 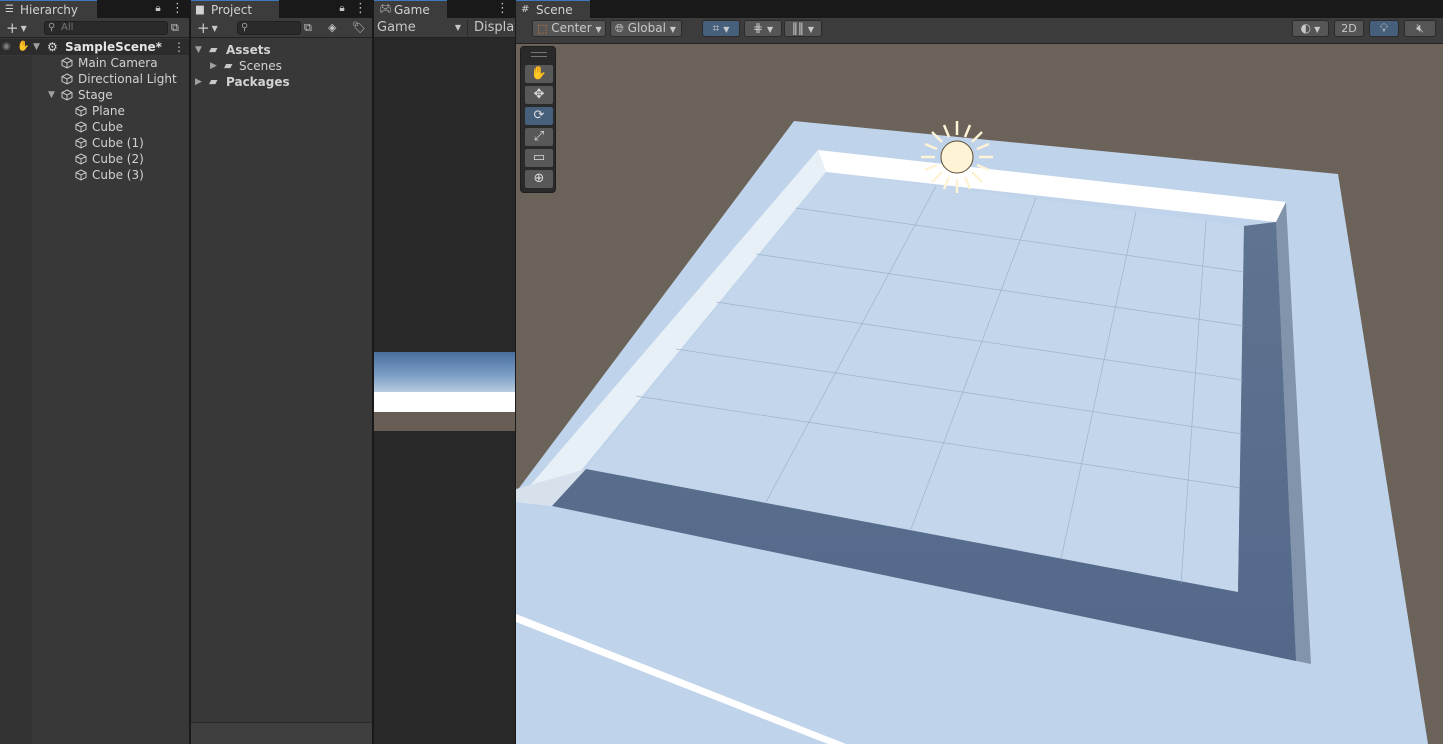 I want to click on game-view-render, so click(x=444, y=391).